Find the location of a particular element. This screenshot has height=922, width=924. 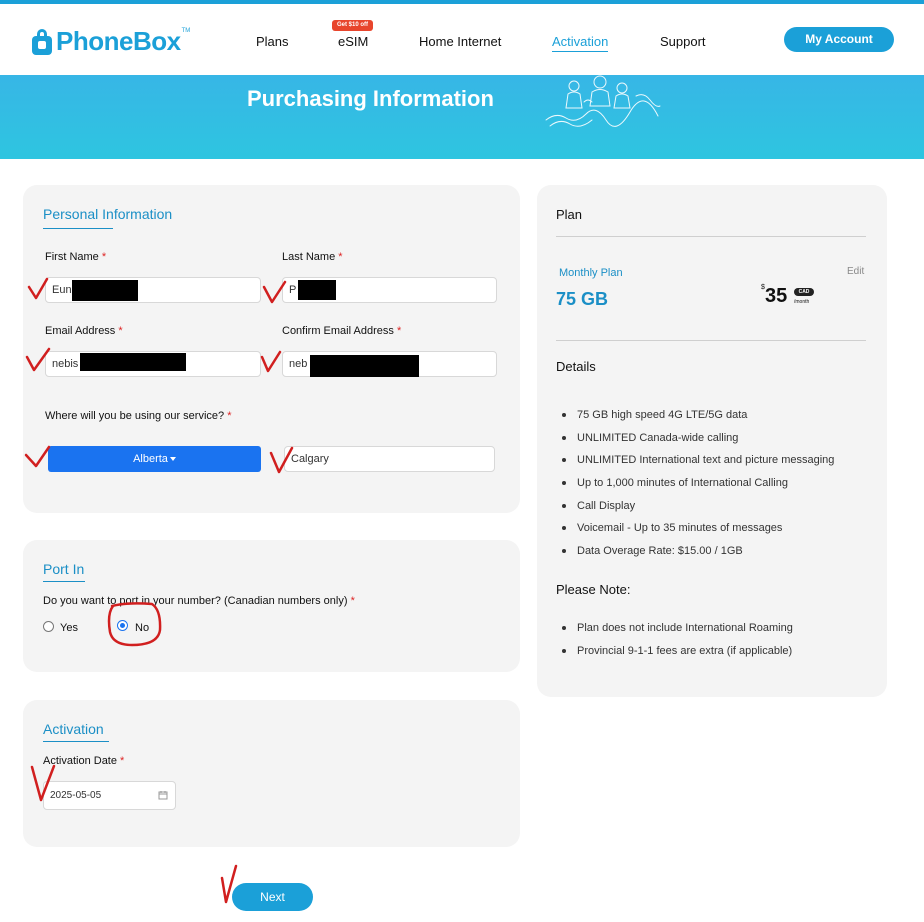

brand-logo: PhoneBox TM is located at coordinates (111, 41).